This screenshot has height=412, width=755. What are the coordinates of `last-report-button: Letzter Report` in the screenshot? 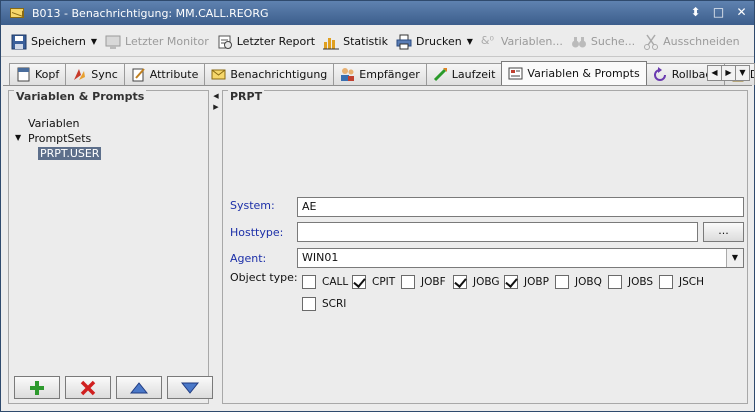 It's located at (266, 42).